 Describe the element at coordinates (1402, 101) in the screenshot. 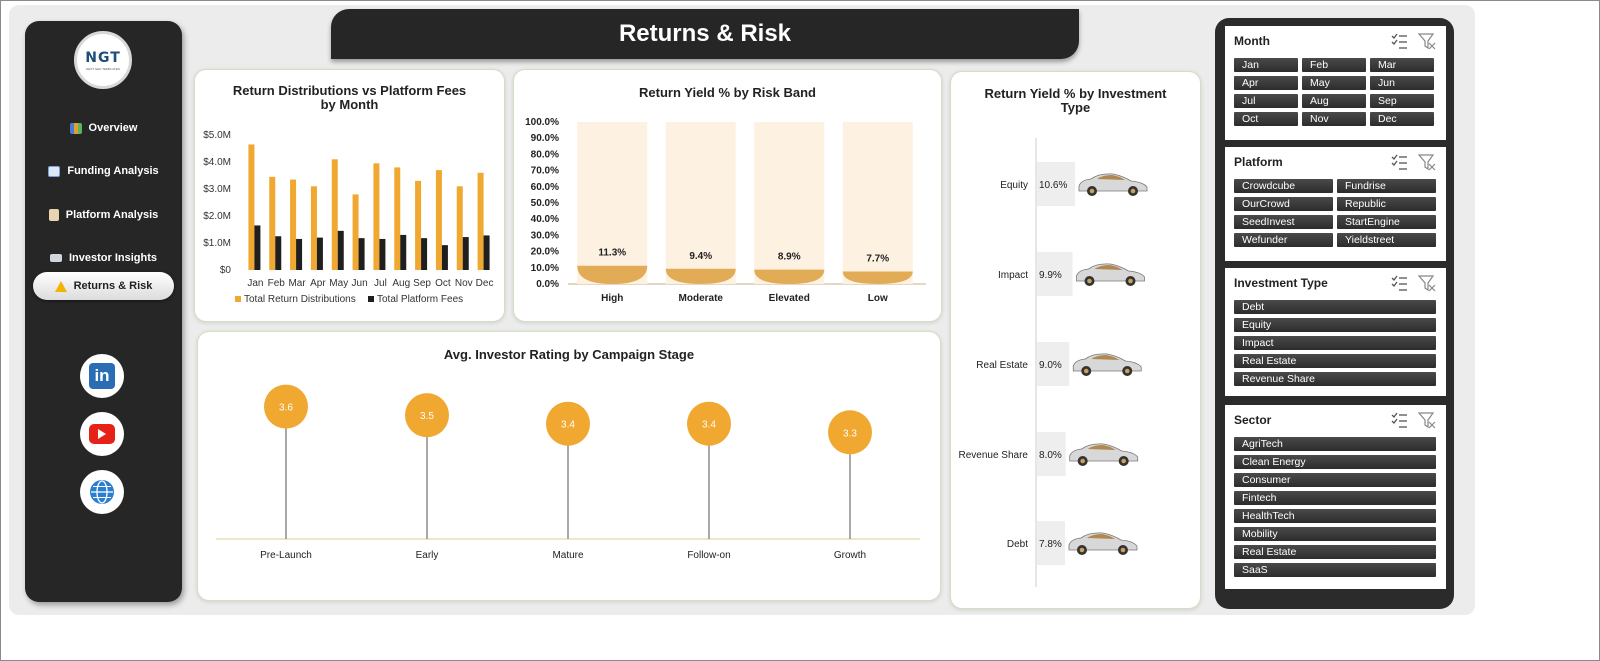

I see `slicer-item: Sep` at that location.